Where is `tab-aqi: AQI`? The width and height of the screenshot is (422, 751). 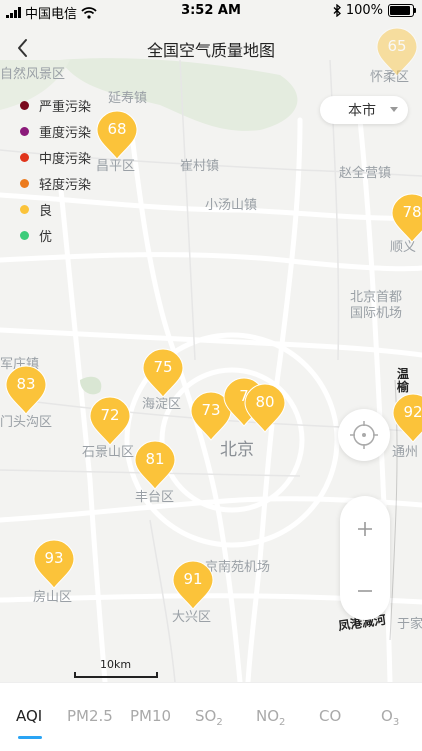 tab-aqi: AQI is located at coordinates (29, 716).